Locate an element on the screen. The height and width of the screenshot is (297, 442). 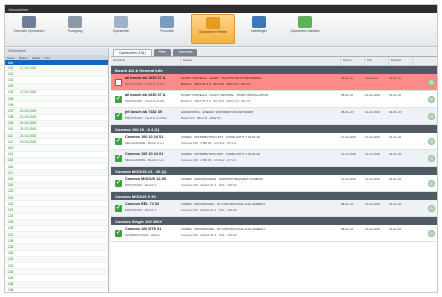
ribbon-button-label: Opdrachten Filteren is located at coordinates (213, 32).